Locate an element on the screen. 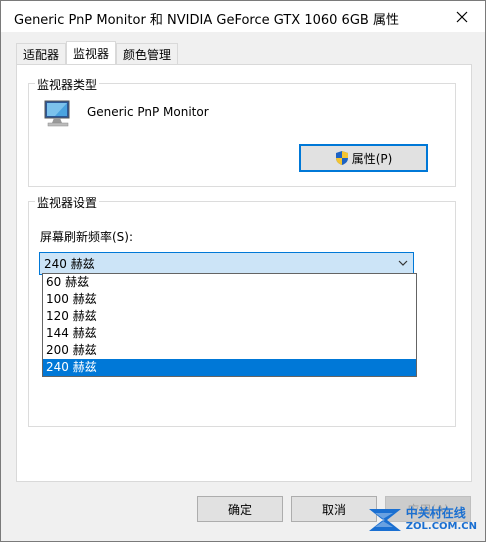  cancel-button: 取消 is located at coordinates (334, 509).